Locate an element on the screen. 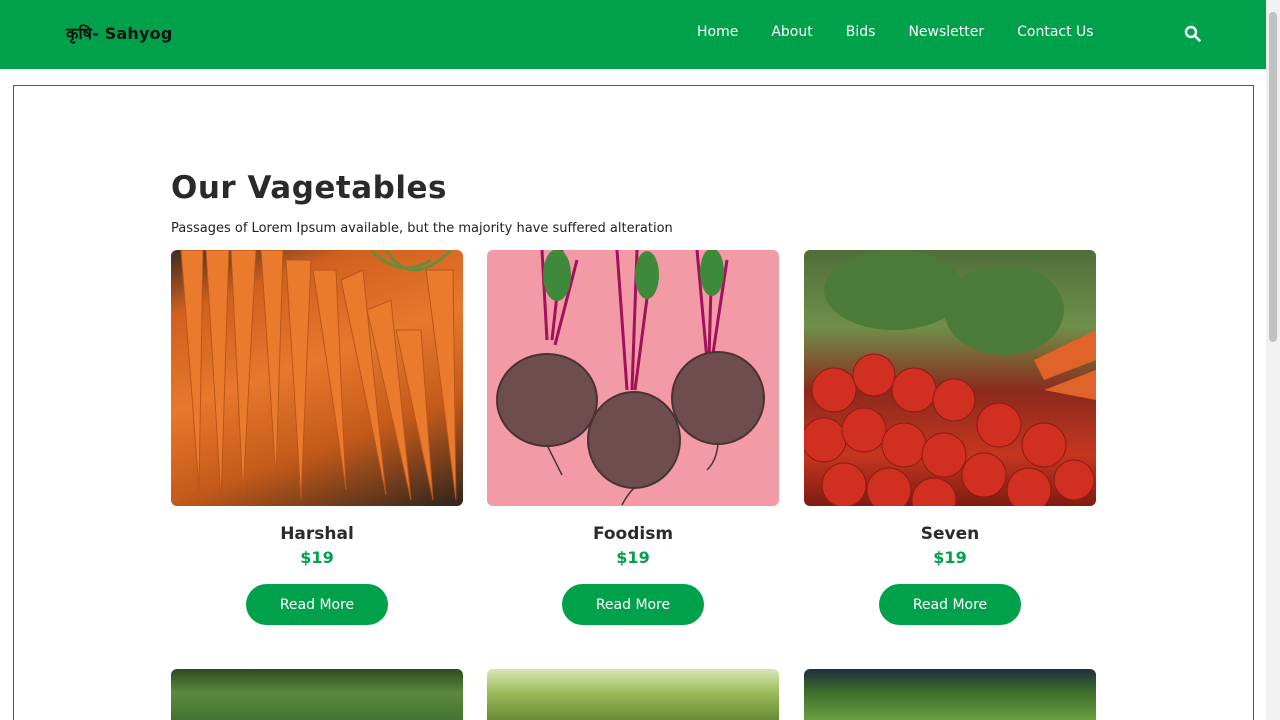  product-card-harshal: Harshal $19 Read More is located at coordinates (317, 437).